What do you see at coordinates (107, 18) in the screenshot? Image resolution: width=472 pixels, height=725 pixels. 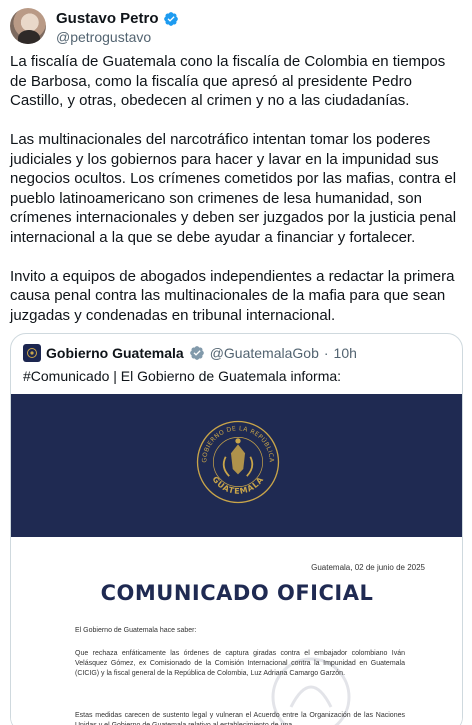 I see `author-name: Gustavo Petro` at bounding box center [107, 18].